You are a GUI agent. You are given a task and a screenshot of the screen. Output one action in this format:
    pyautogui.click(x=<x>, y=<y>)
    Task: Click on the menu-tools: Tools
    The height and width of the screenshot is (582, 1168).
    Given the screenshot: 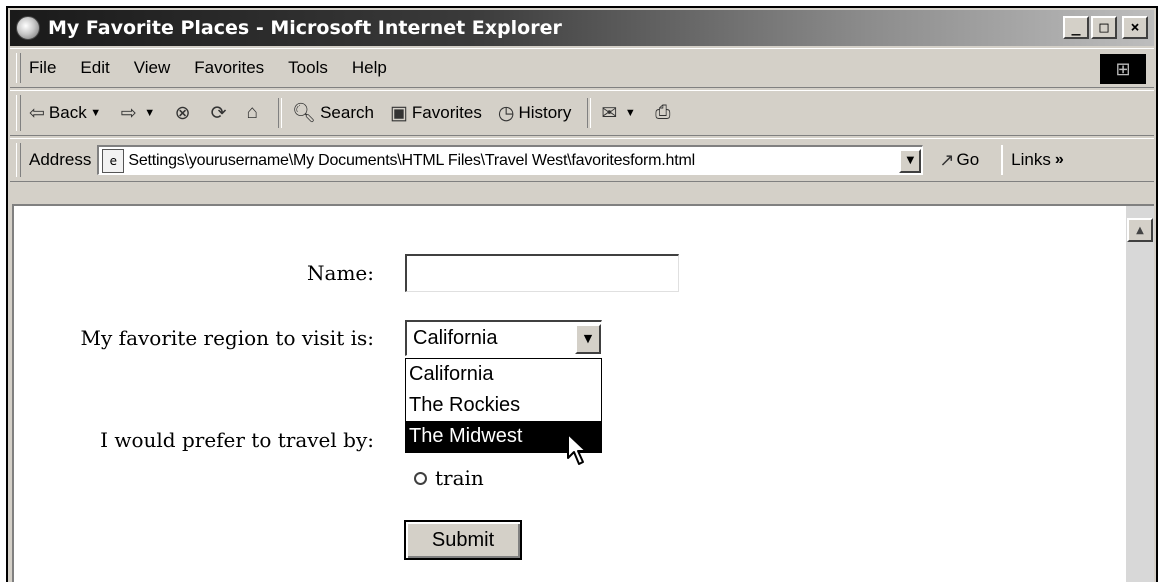 What is the action you would take?
    pyautogui.click(x=308, y=68)
    